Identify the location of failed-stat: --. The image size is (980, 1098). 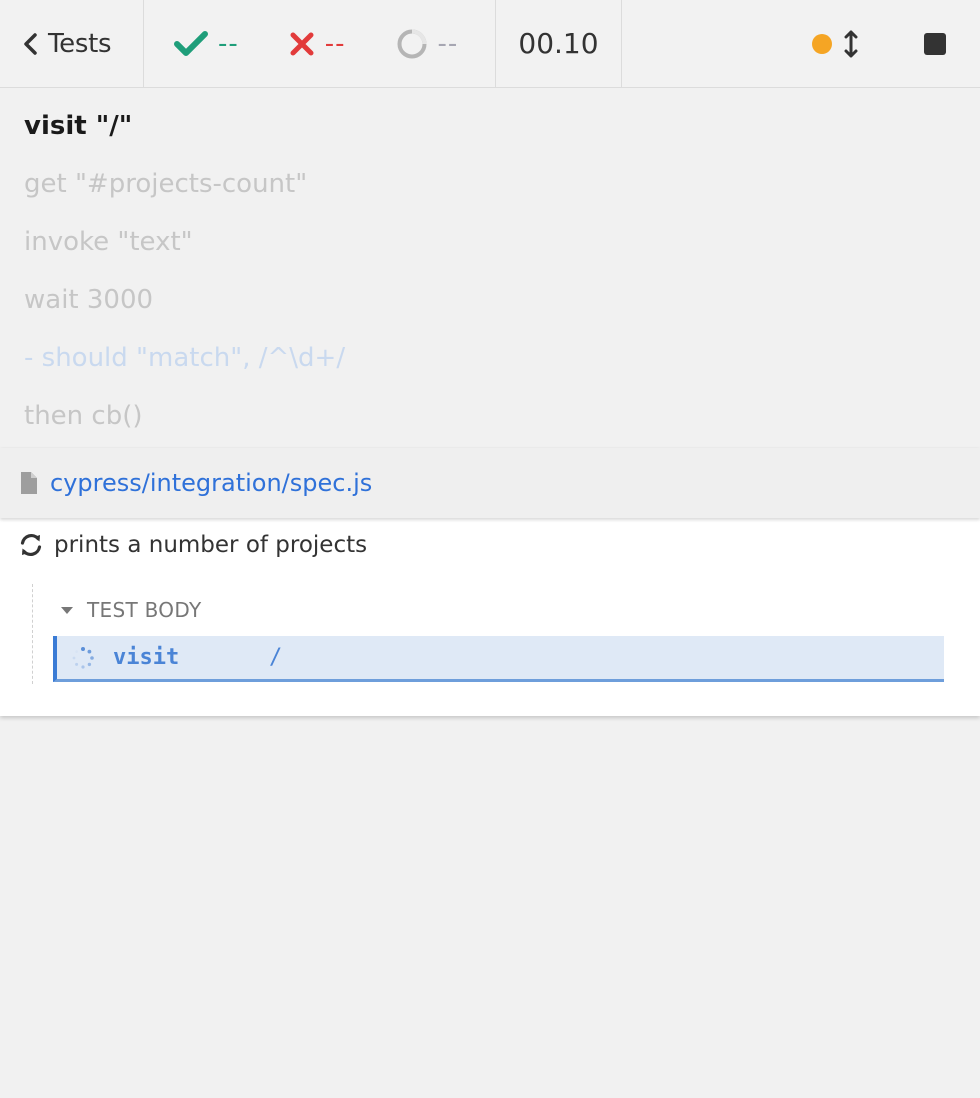
(317, 44).